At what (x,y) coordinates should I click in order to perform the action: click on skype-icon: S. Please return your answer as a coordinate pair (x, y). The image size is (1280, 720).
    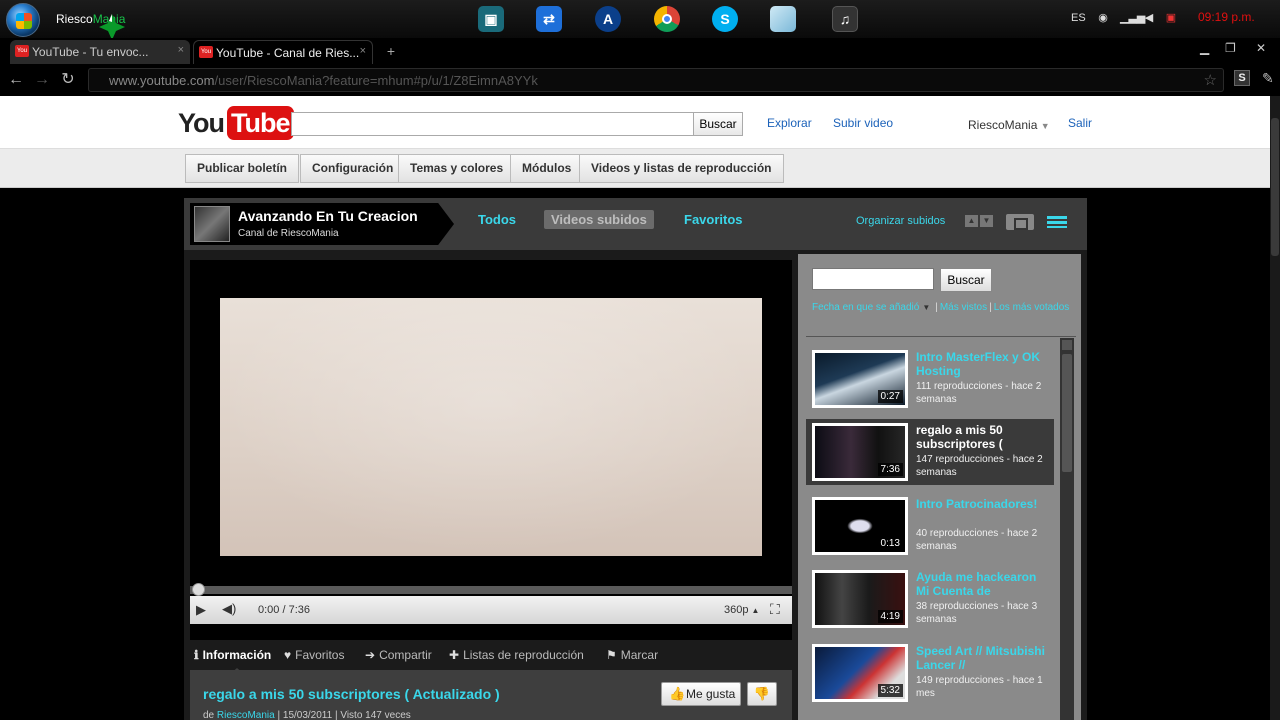
    Looking at the image, I should click on (725, 19).